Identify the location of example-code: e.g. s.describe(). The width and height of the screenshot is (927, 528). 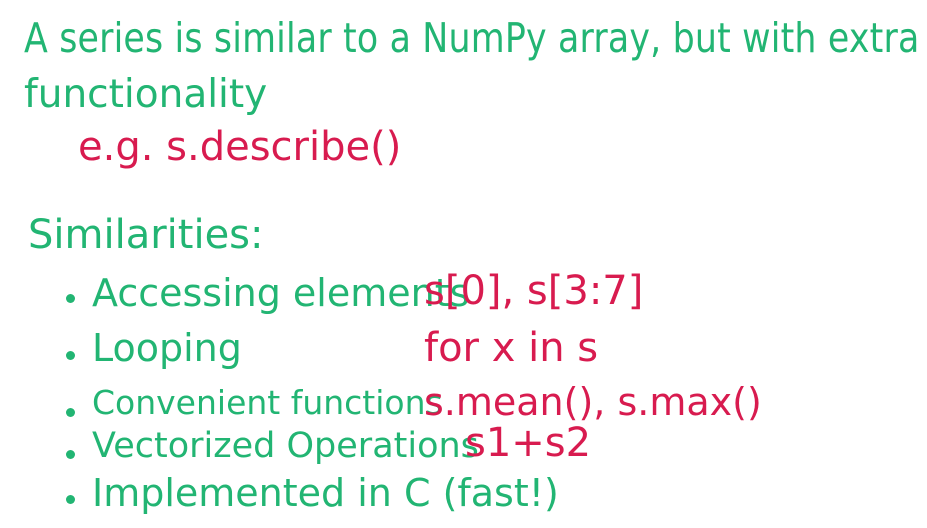
(240, 147).